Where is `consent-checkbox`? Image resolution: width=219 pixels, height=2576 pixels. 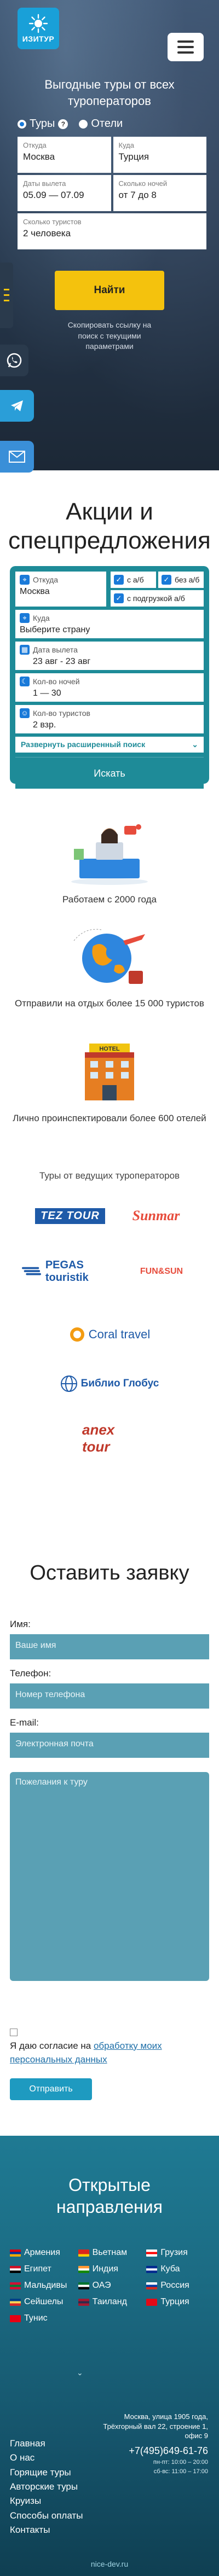 consent-checkbox is located at coordinates (14, 2032).